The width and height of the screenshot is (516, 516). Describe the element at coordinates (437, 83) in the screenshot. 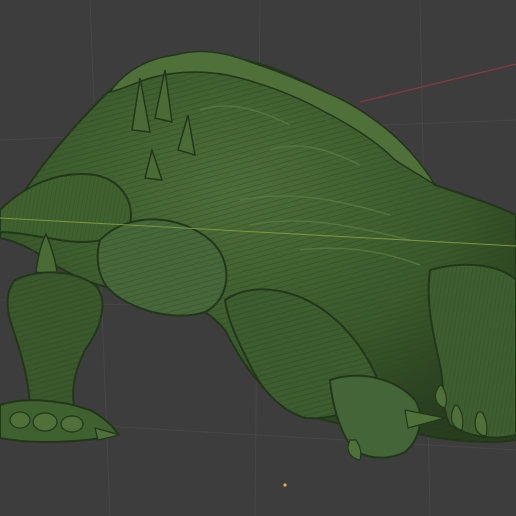

I see `x-axis-line` at that location.